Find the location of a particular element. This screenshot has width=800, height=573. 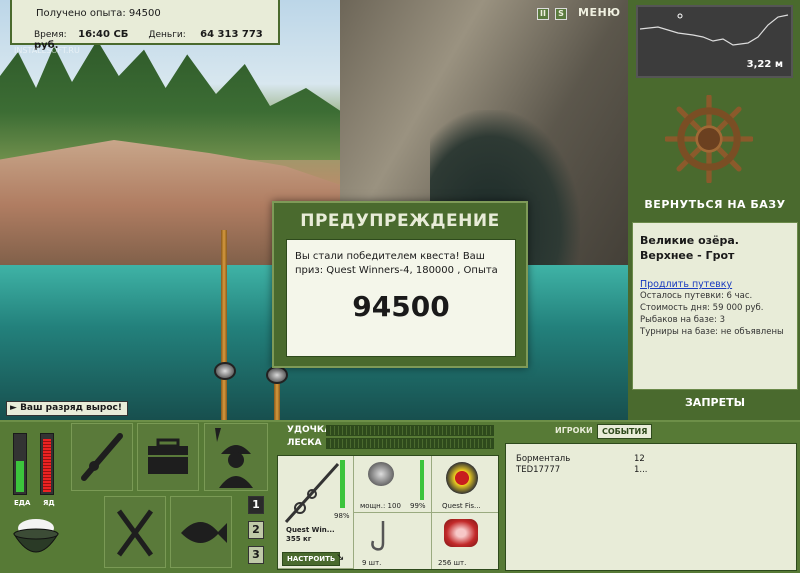

line-bar-label: ЛЕСКА is located at coordinates (304, 443).